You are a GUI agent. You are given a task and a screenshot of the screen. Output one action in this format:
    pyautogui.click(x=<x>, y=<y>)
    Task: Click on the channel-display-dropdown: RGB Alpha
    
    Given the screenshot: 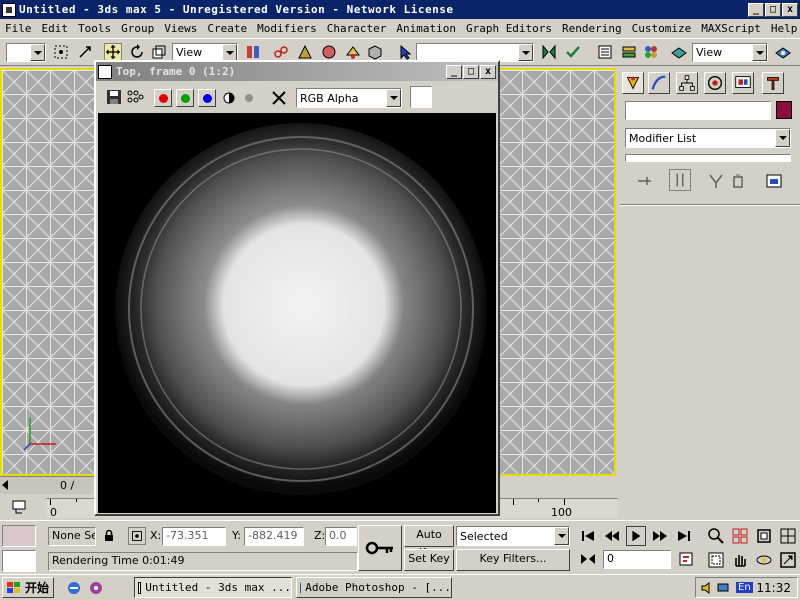 What is the action you would take?
    pyautogui.click(x=349, y=98)
    